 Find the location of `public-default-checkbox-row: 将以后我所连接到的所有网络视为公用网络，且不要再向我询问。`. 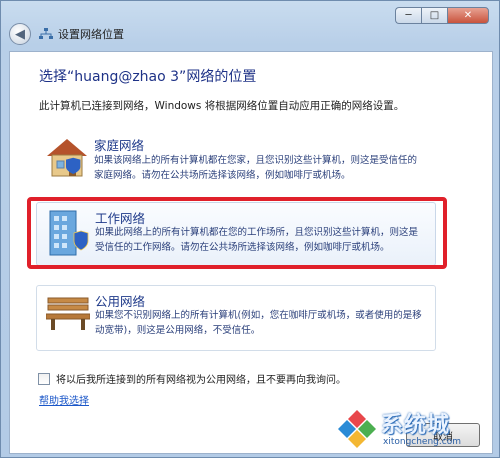

public-default-checkbox-row: 将以后我所连接到的所有网络视为公用网络，且不要再向我询问。 is located at coordinates (192, 378).